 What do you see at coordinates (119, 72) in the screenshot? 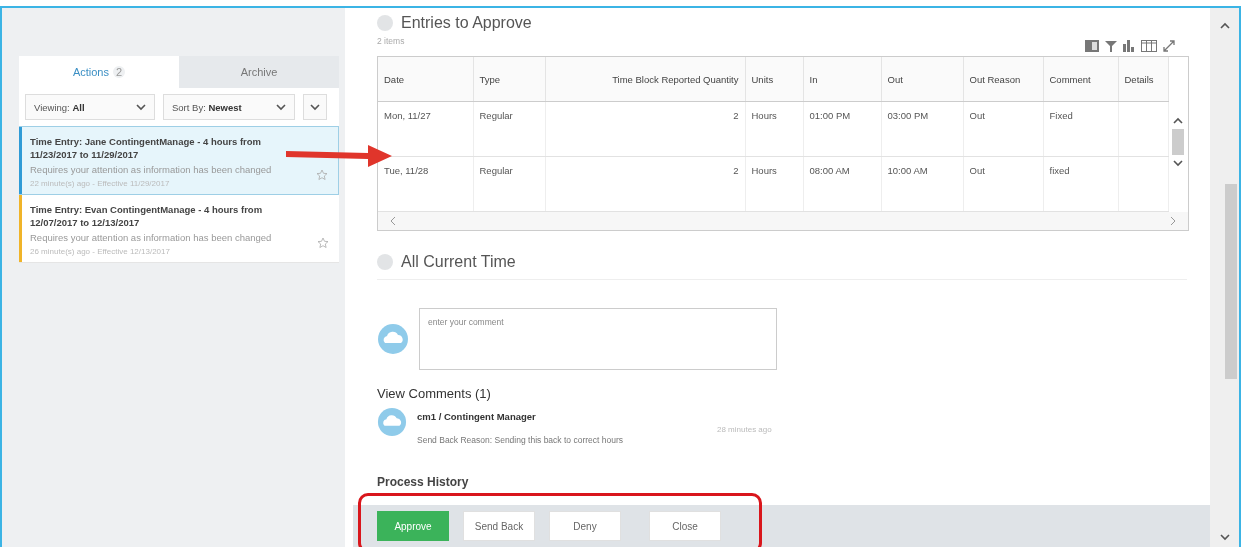
I see `count-badge: 2` at bounding box center [119, 72].